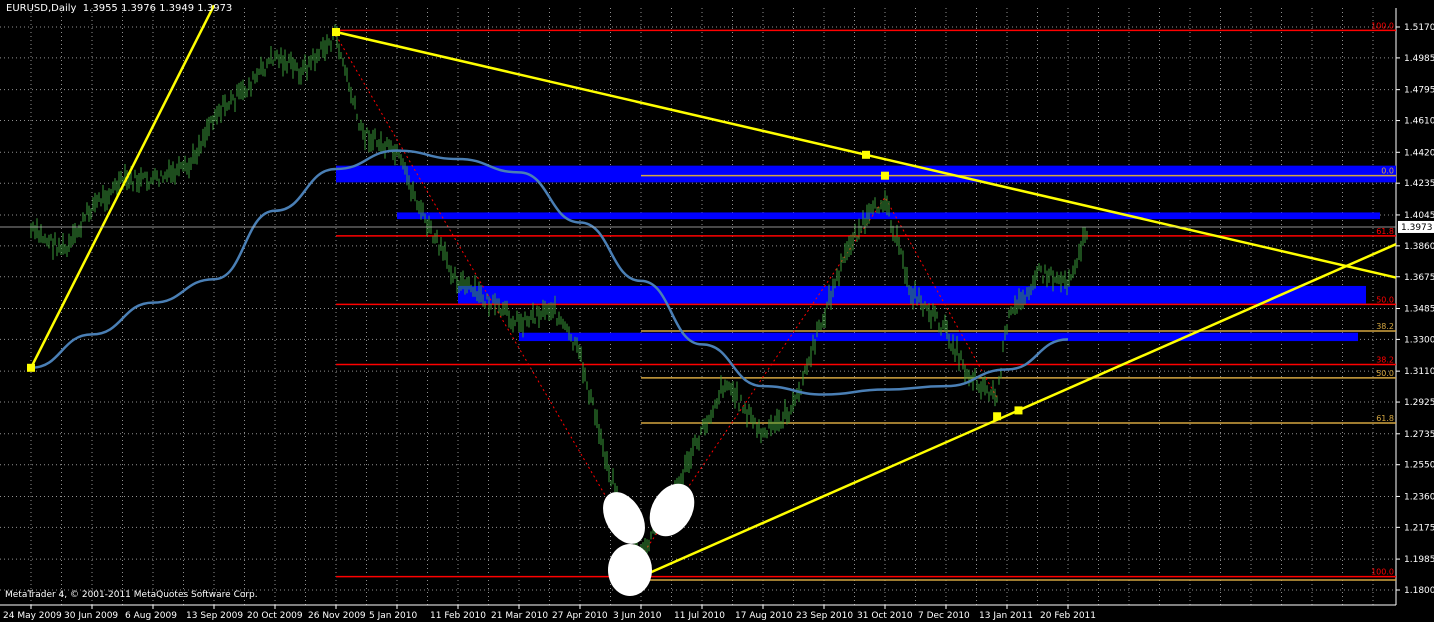 Image resolution: width=1434 pixels, height=622 pixels. What do you see at coordinates (637, 616) in the screenshot?
I see `x-tick-label: 3 Jun 2010` at bounding box center [637, 616].